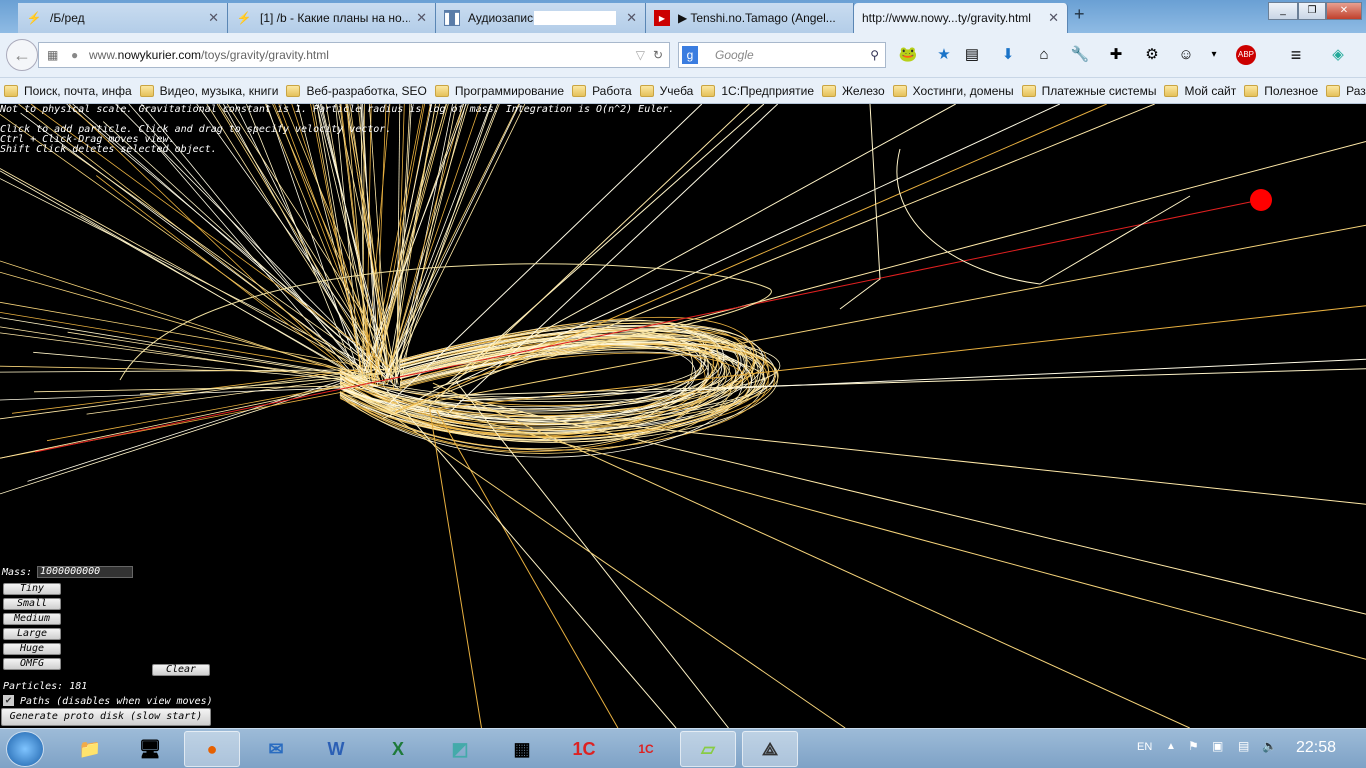 The image size is (1366, 768). I want to click on redacted-box, so click(575, 18).